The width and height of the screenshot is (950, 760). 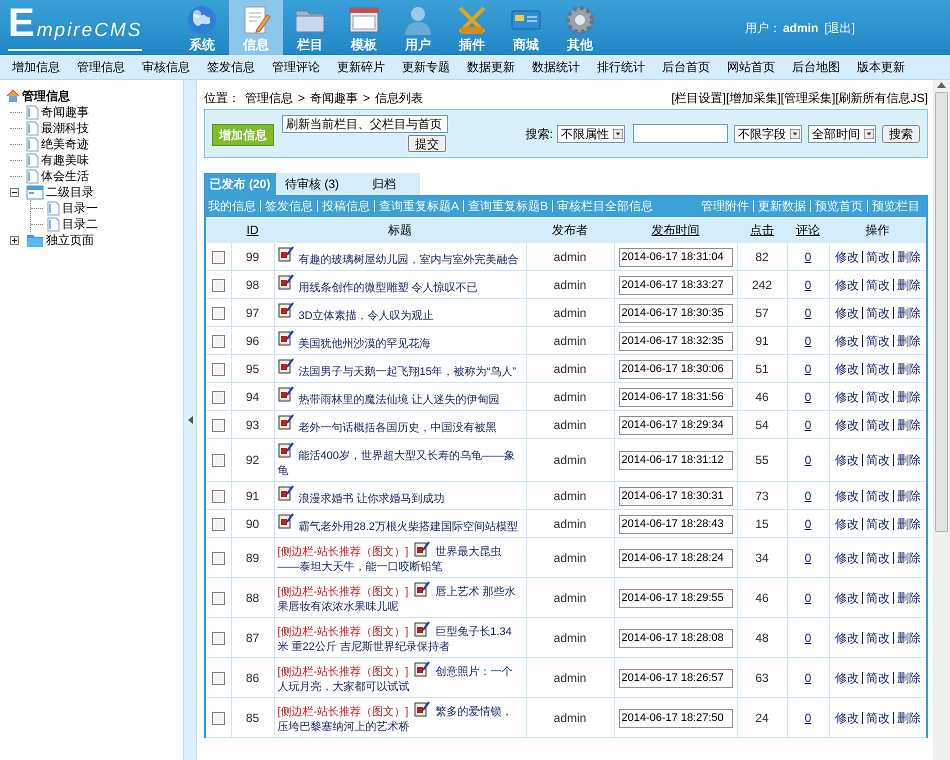 What do you see at coordinates (491, 67) in the screenshot?
I see `menu-item: 数据更新` at bounding box center [491, 67].